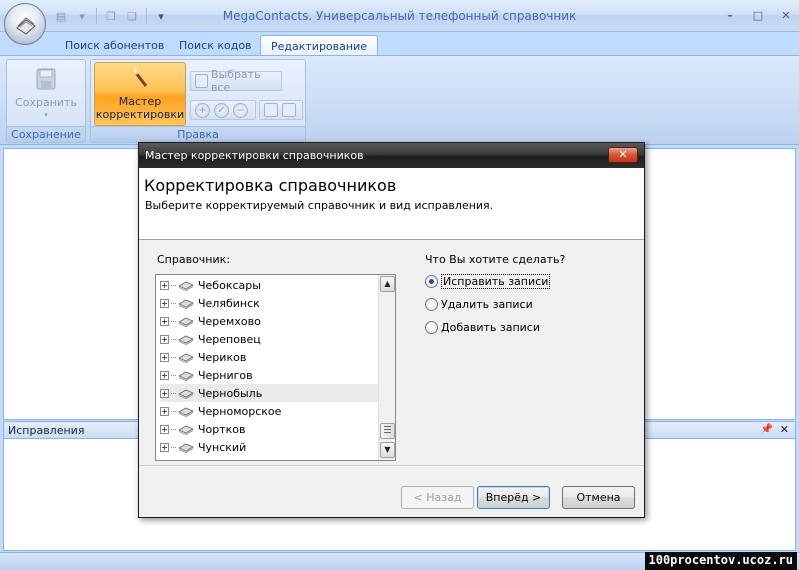  I want to click on save-group: Сохранить ▾ Сохранение, so click(46, 101).